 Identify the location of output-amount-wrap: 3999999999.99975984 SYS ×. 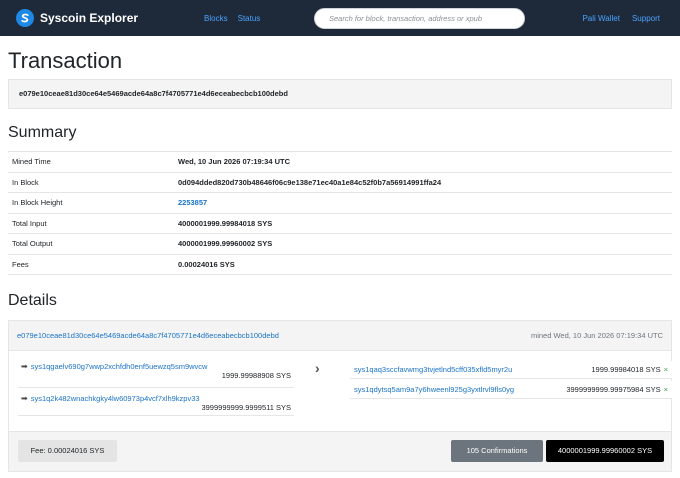
(617, 389).